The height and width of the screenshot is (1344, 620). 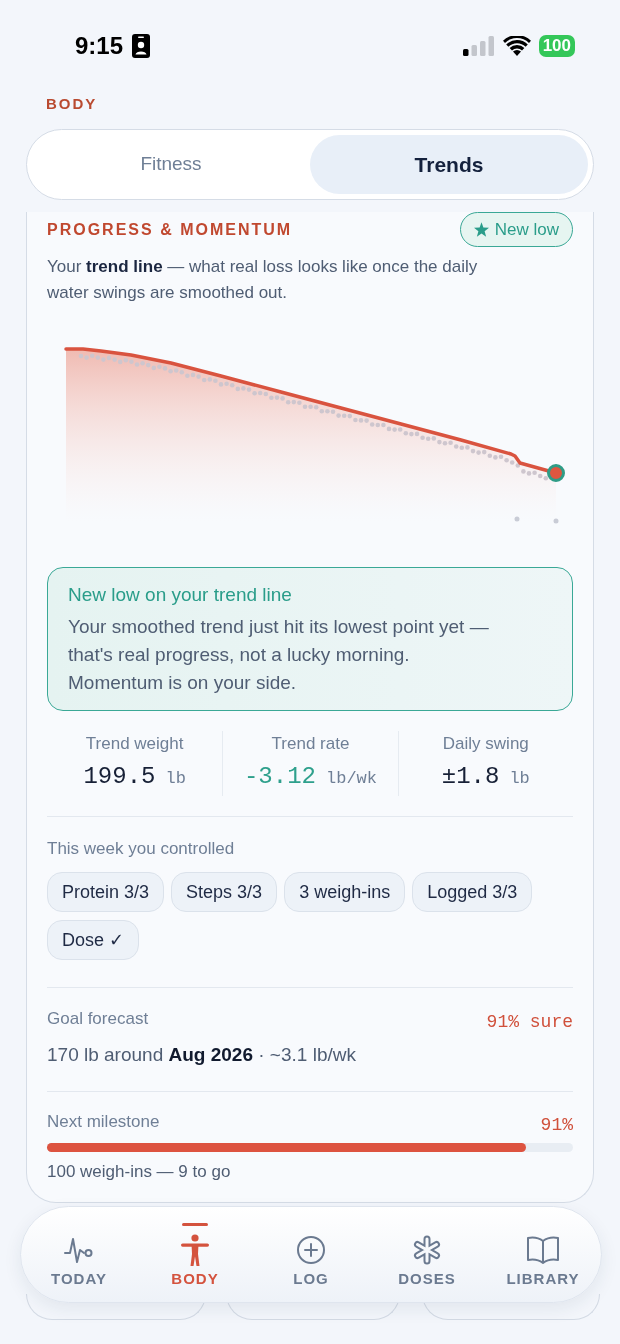 I want to click on plus-circle-icon, so click(x=311, y=1250).